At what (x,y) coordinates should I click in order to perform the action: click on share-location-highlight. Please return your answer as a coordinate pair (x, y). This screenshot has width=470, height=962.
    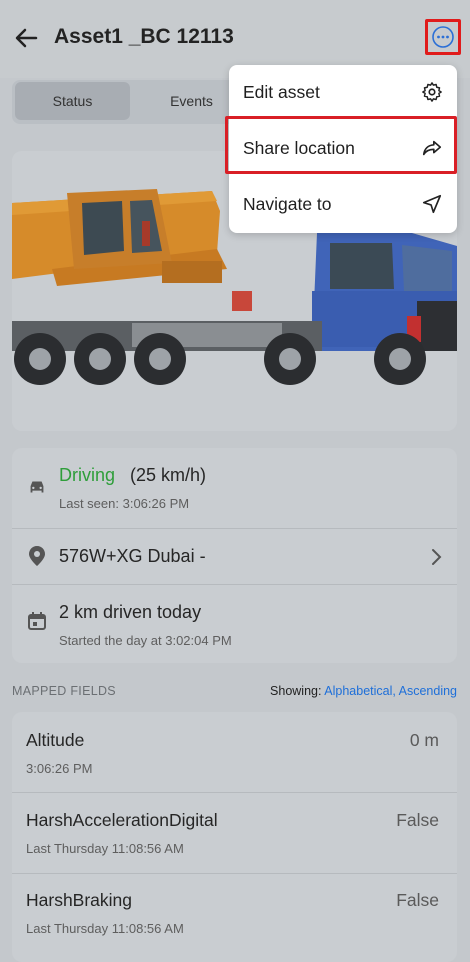
    Looking at the image, I should click on (341, 145).